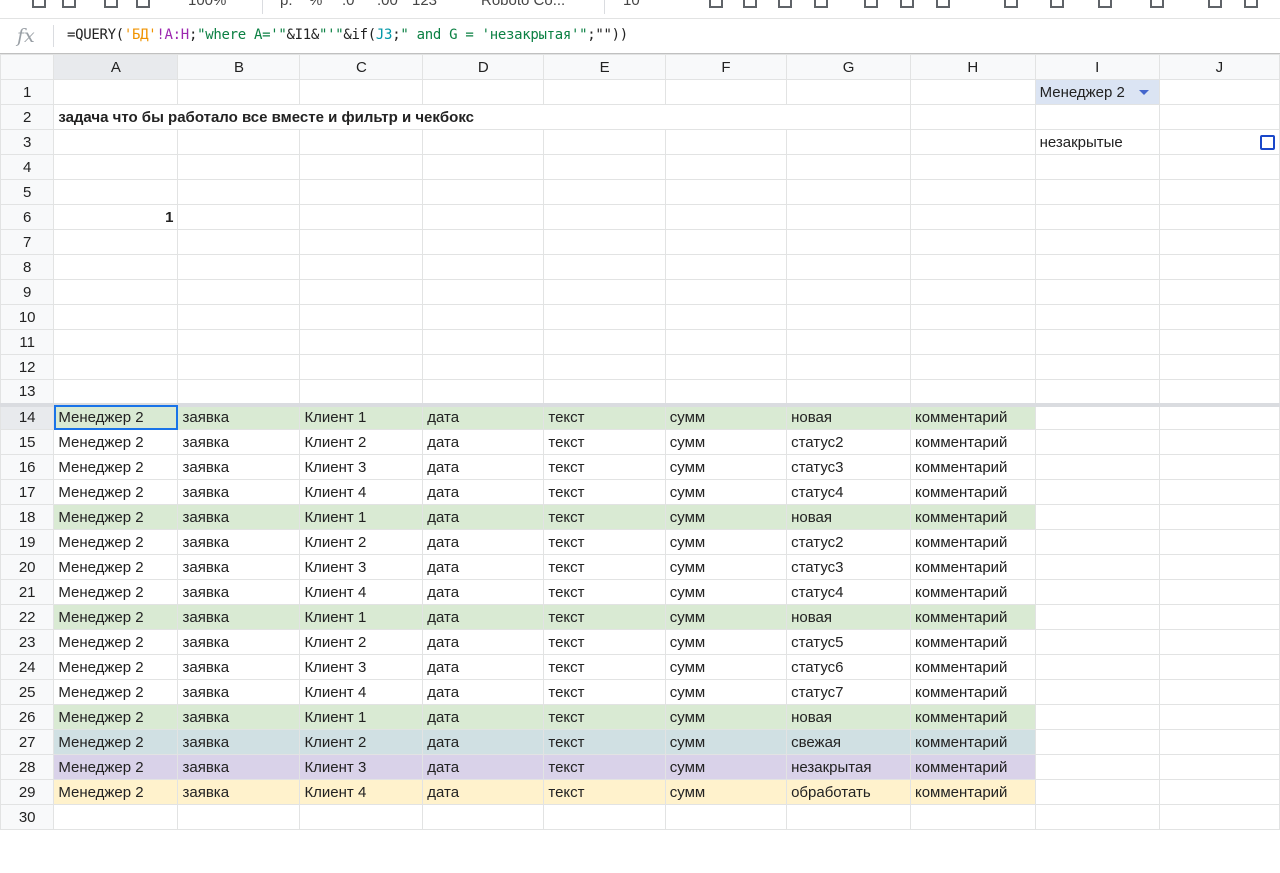  What do you see at coordinates (848, 517) in the screenshot?
I see `cell-g18: новая` at bounding box center [848, 517].